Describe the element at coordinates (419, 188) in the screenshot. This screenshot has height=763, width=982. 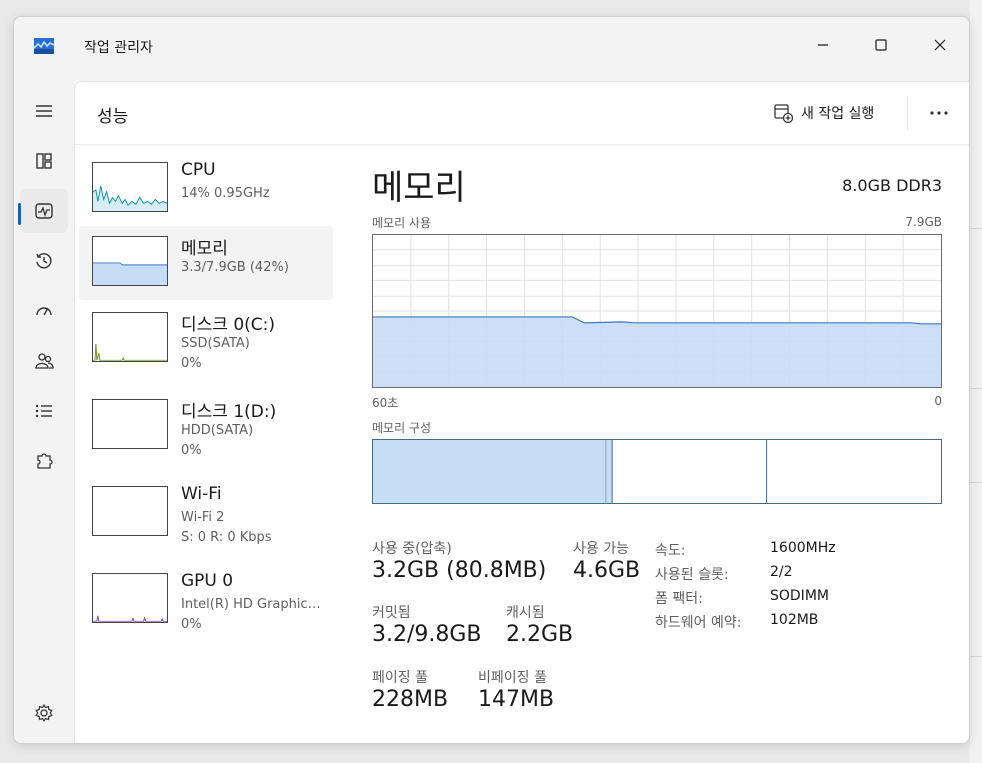
I see `detail-title: 메모리` at that location.